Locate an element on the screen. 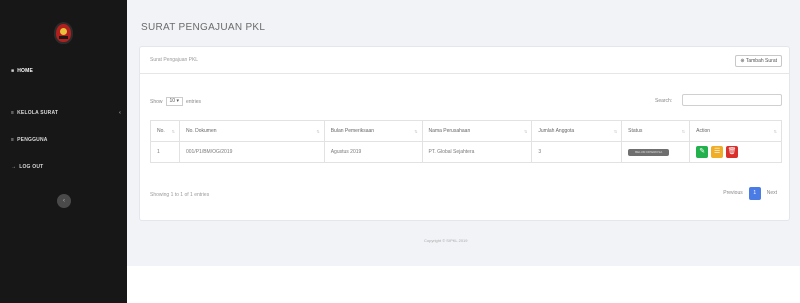 Image resolution: width=800 pixels, height=303 pixels. sidebar-item-logout: → LOG OUT is located at coordinates (27, 167).